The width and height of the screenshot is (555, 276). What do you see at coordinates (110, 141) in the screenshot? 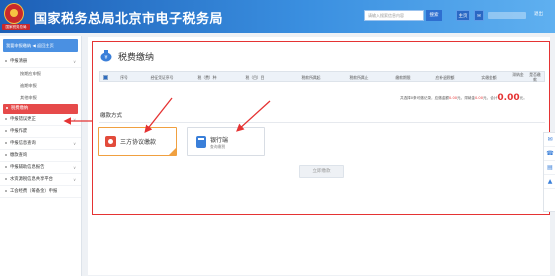
I see `tripartite-payment-icon` at bounding box center [110, 141].